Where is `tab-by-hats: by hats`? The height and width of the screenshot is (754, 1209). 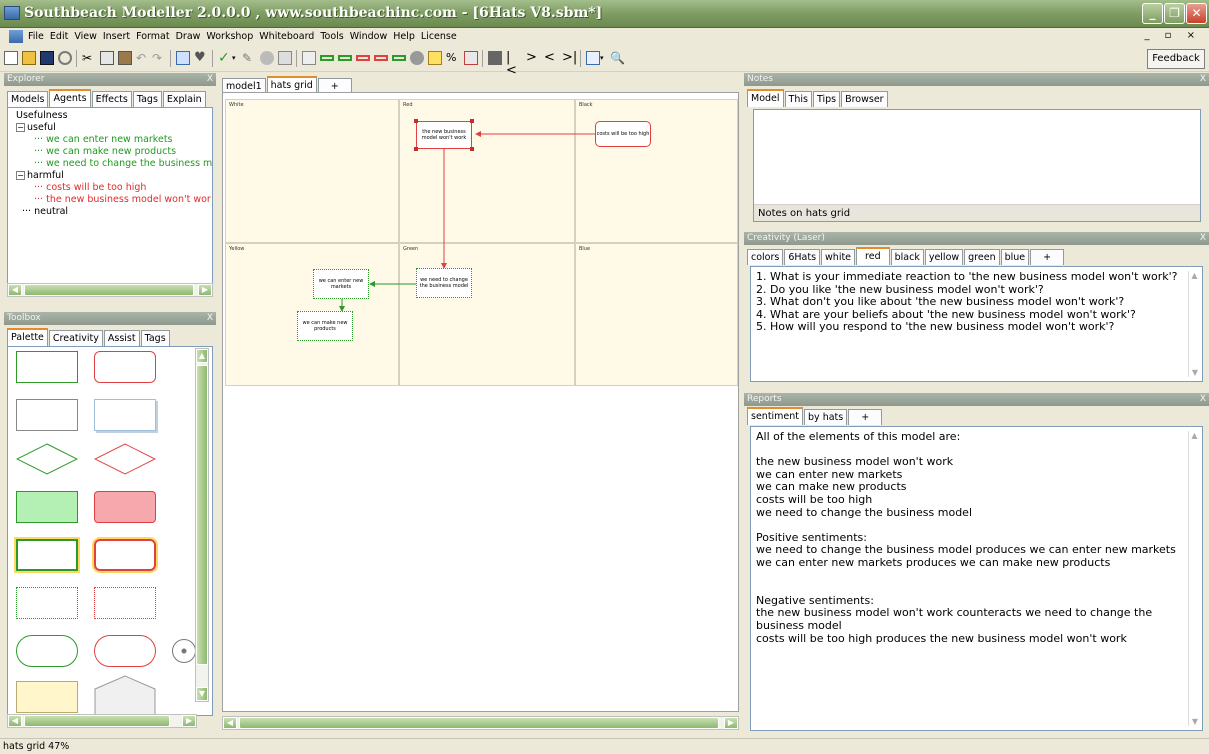 tab-by-hats: by hats is located at coordinates (826, 417).